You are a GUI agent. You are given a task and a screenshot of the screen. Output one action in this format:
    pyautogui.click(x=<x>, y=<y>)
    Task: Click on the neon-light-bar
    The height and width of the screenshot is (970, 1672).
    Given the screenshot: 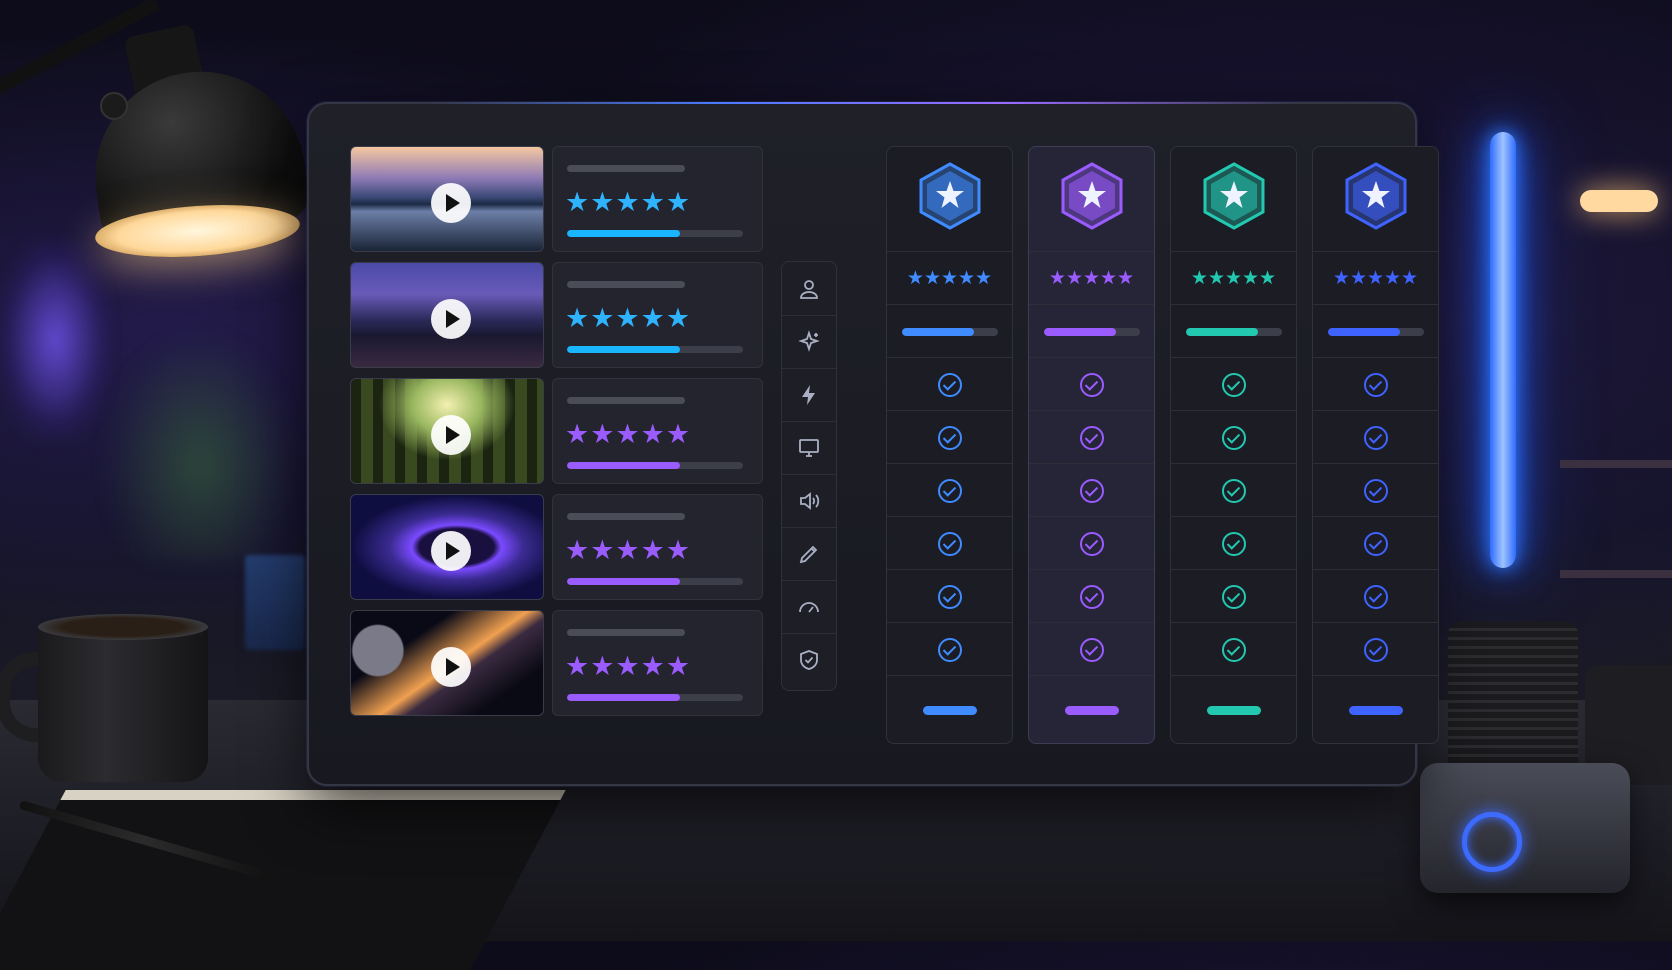 What is the action you would take?
    pyautogui.click(x=1503, y=350)
    